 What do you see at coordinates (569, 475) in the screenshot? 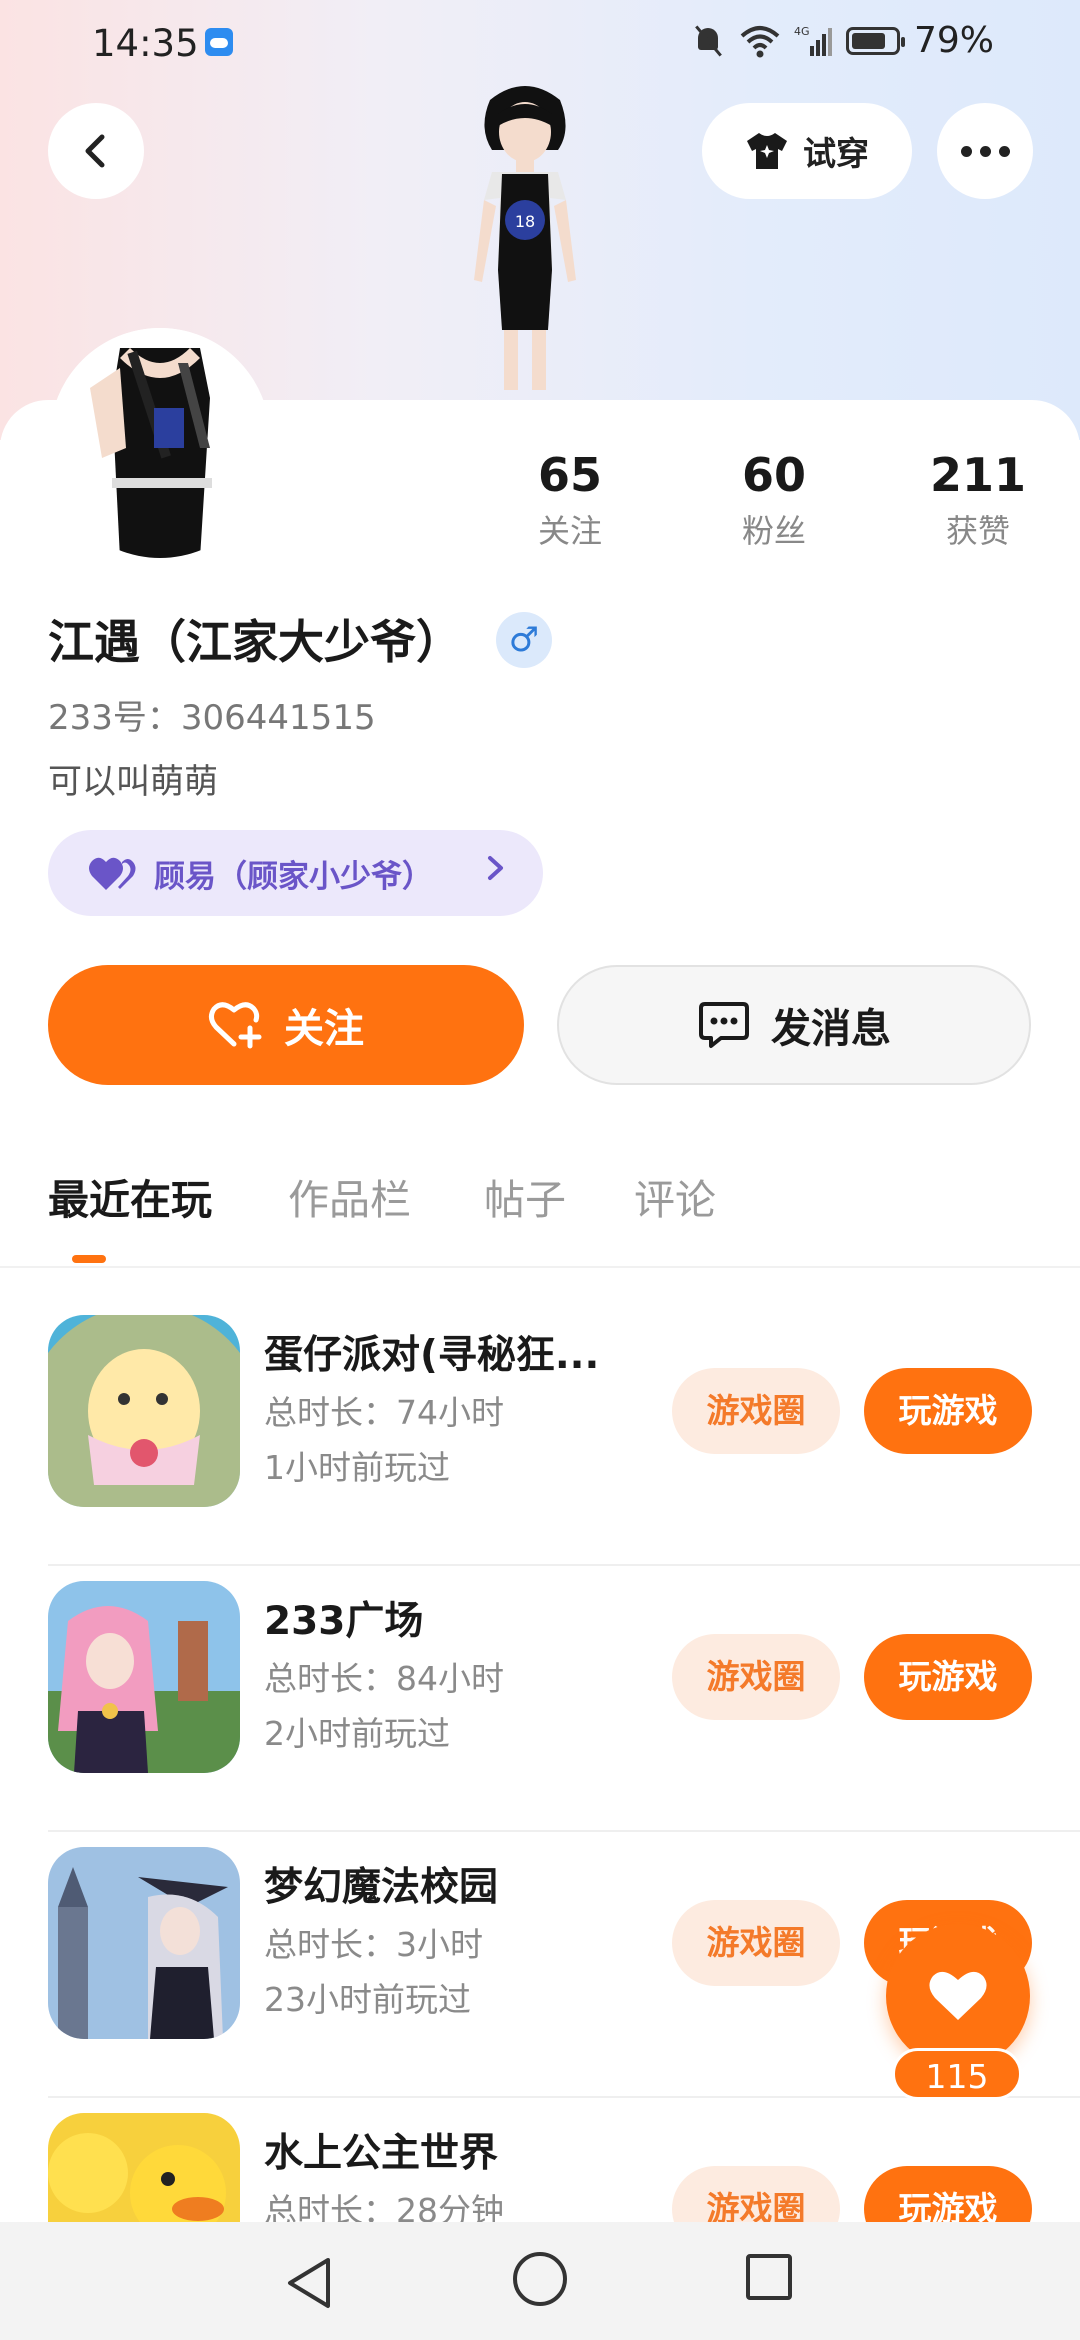
I see `stat-value: 65` at bounding box center [569, 475].